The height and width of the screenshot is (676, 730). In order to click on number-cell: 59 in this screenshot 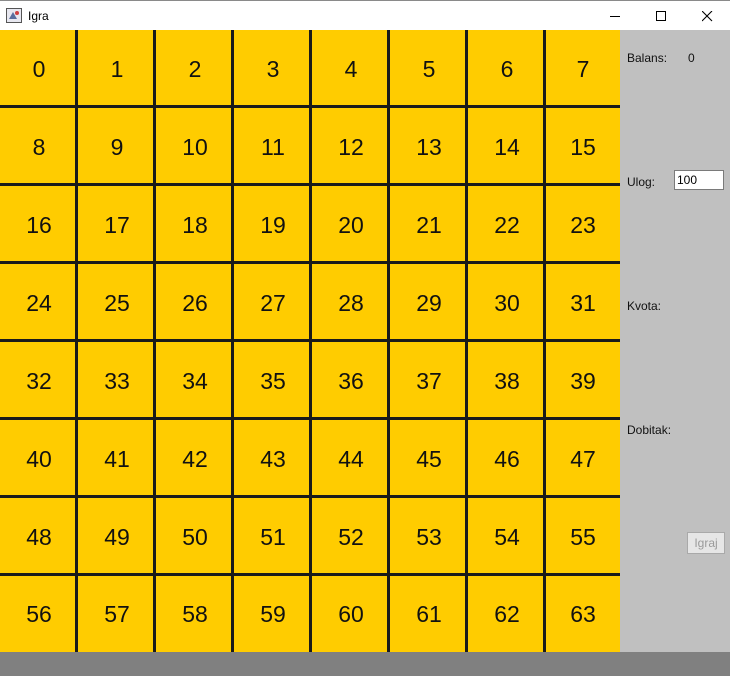, I will do `click(273, 614)`.